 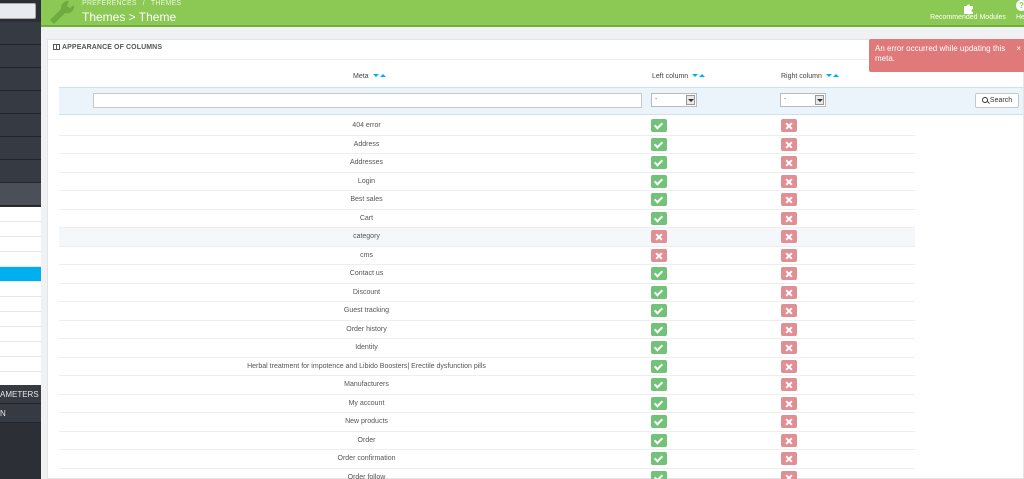 What do you see at coordinates (968, 12) in the screenshot?
I see `recommended-modules-button: Recommended Modules` at bounding box center [968, 12].